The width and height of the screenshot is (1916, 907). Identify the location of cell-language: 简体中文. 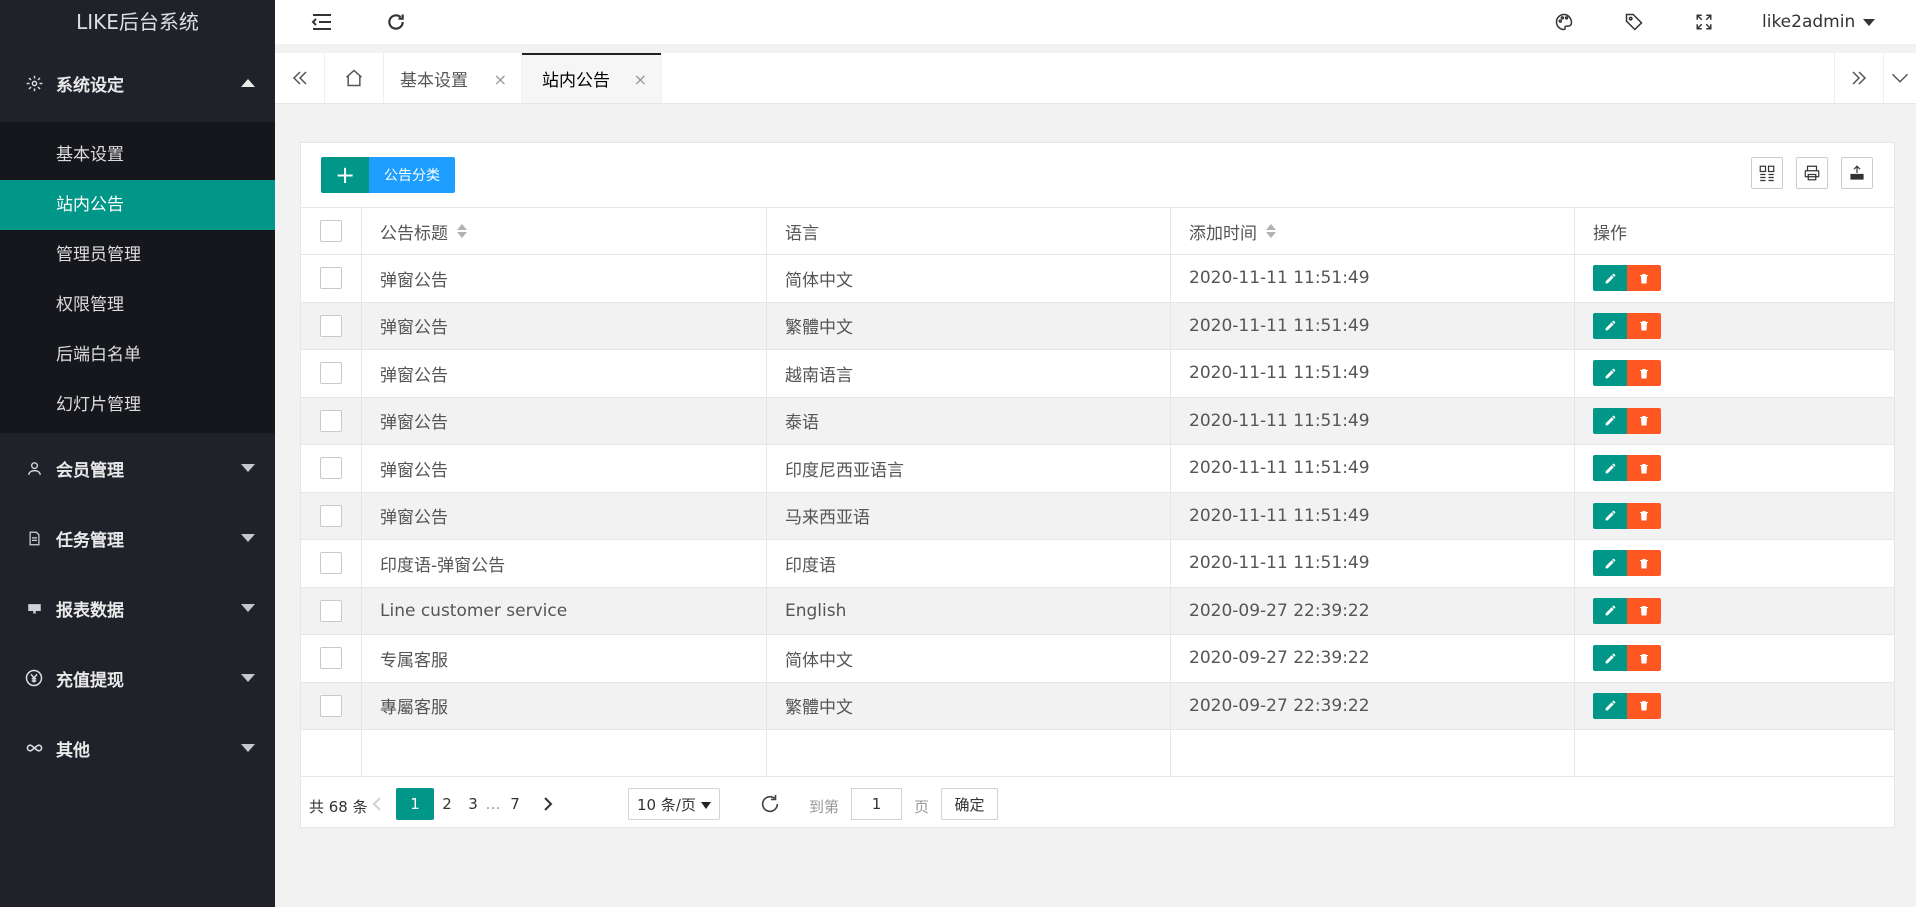
(968, 278).